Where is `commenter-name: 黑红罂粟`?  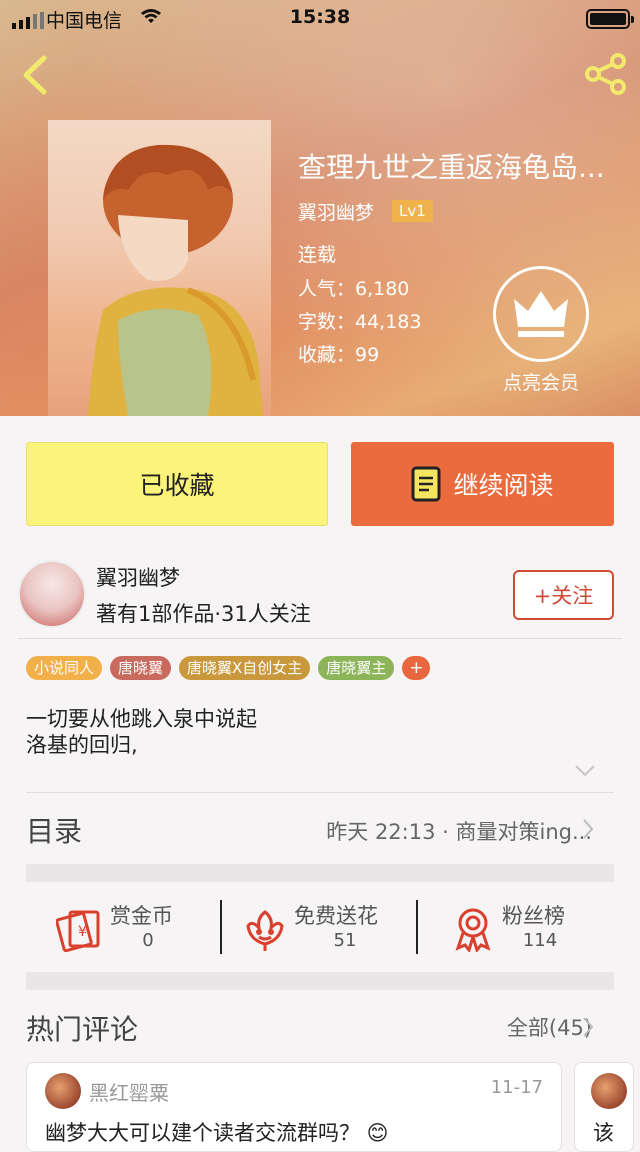 commenter-name: 黑红罂粟 is located at coordinates (129, 1091).